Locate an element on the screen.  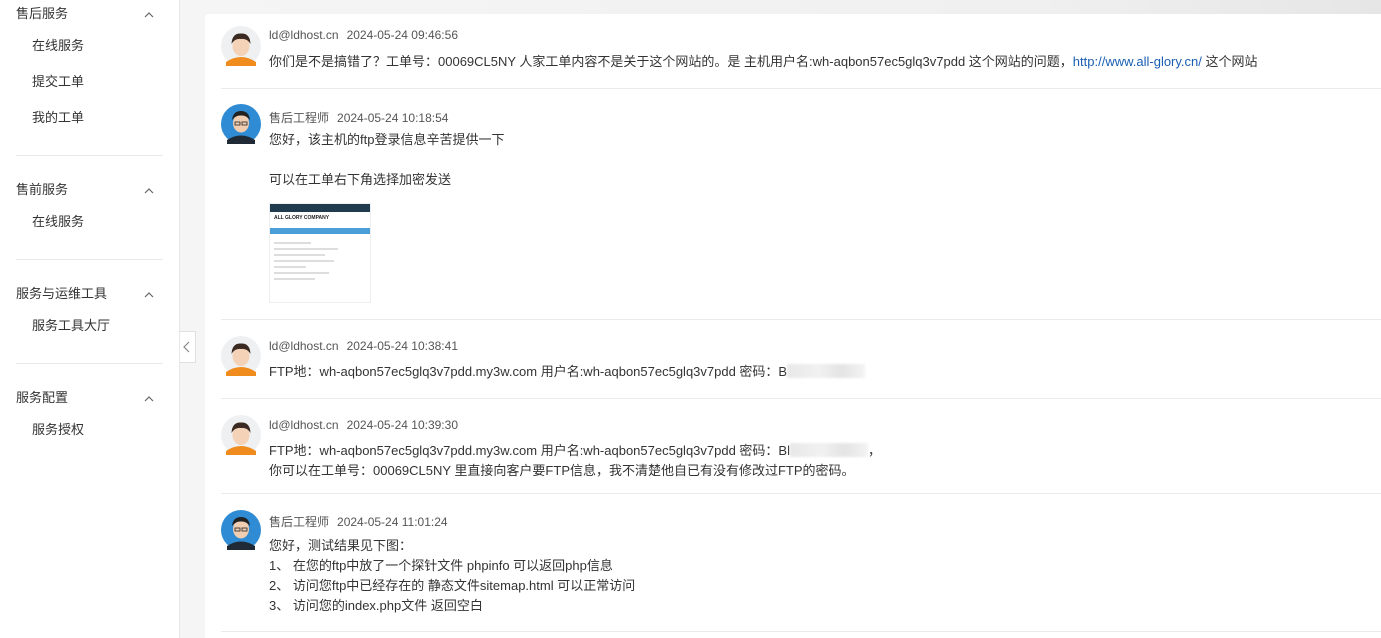
group-pre-sales: 售前服务 在线服务 is located at coordinates (90, 208).